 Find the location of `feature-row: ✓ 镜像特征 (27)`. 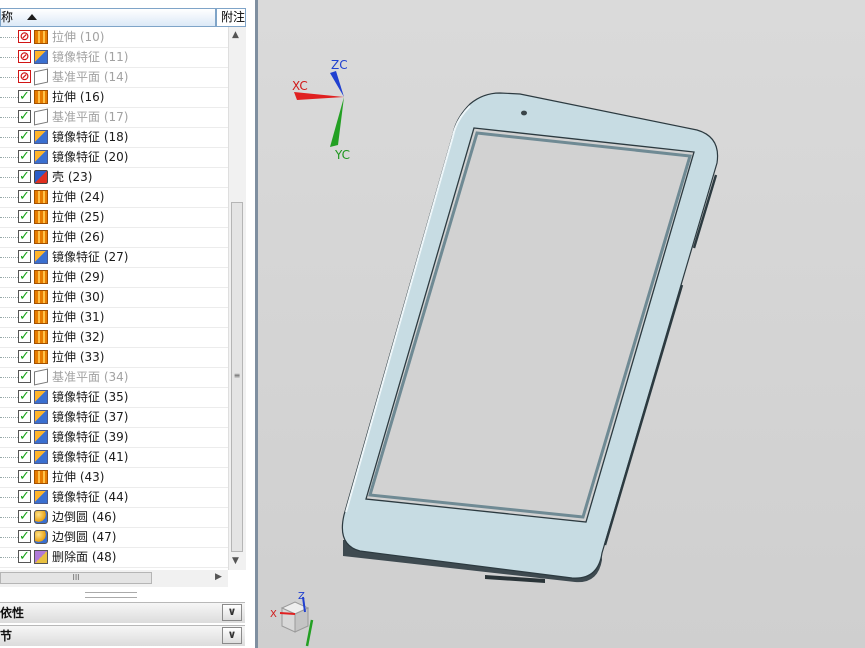

feature-row: ✓ 镜像特征 (27) is located at coordinates (114, 257).